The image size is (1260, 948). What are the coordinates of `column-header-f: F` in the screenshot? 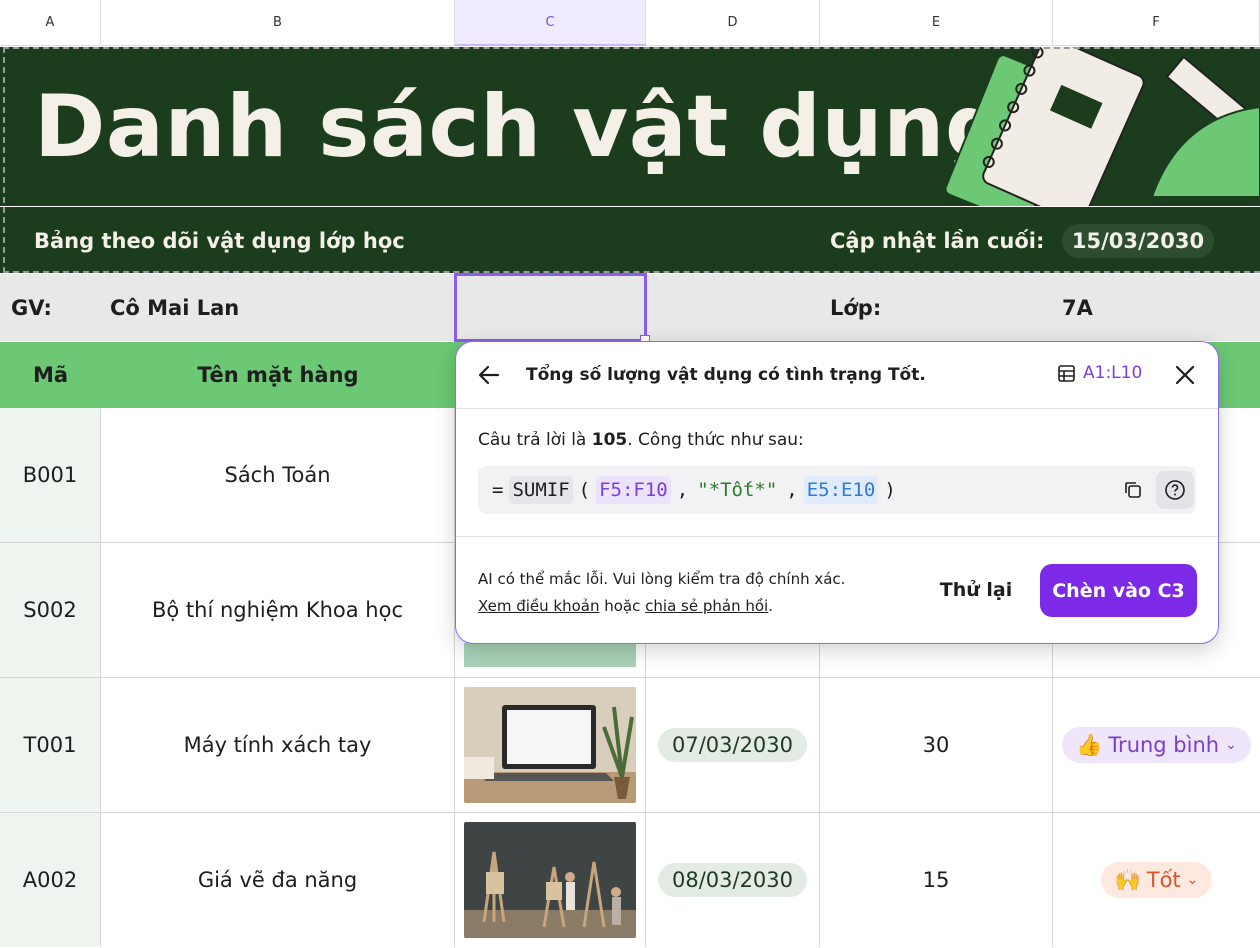 It's located at (1156, 23).